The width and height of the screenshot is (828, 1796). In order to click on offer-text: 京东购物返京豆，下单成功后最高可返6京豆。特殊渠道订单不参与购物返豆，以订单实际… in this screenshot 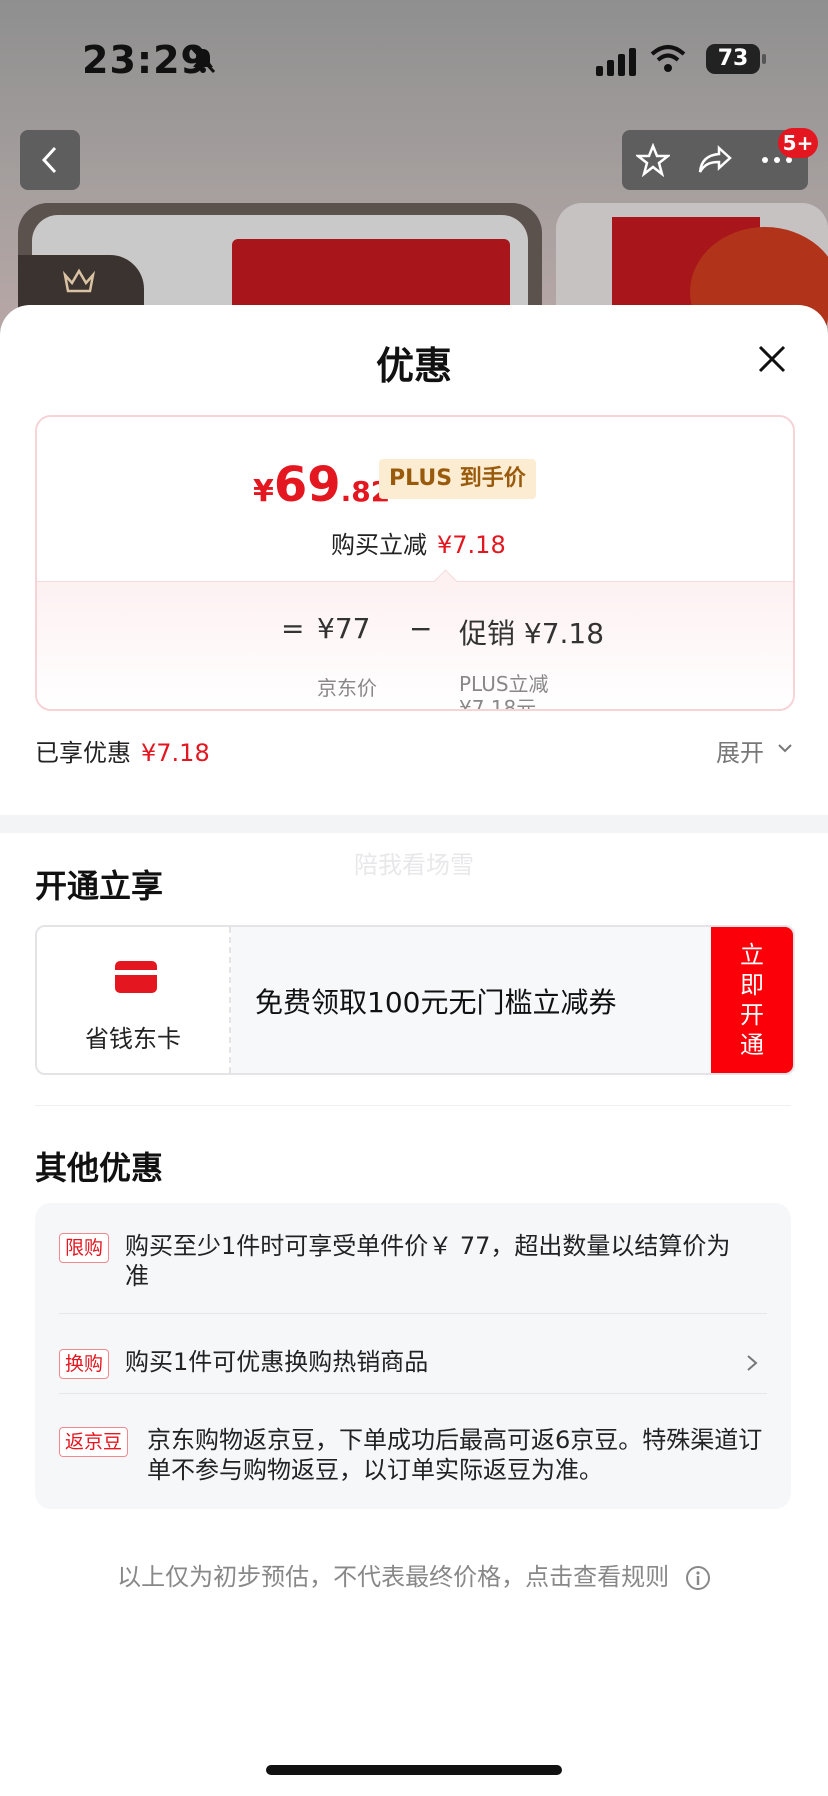, I will do `click(455, 1455)`.